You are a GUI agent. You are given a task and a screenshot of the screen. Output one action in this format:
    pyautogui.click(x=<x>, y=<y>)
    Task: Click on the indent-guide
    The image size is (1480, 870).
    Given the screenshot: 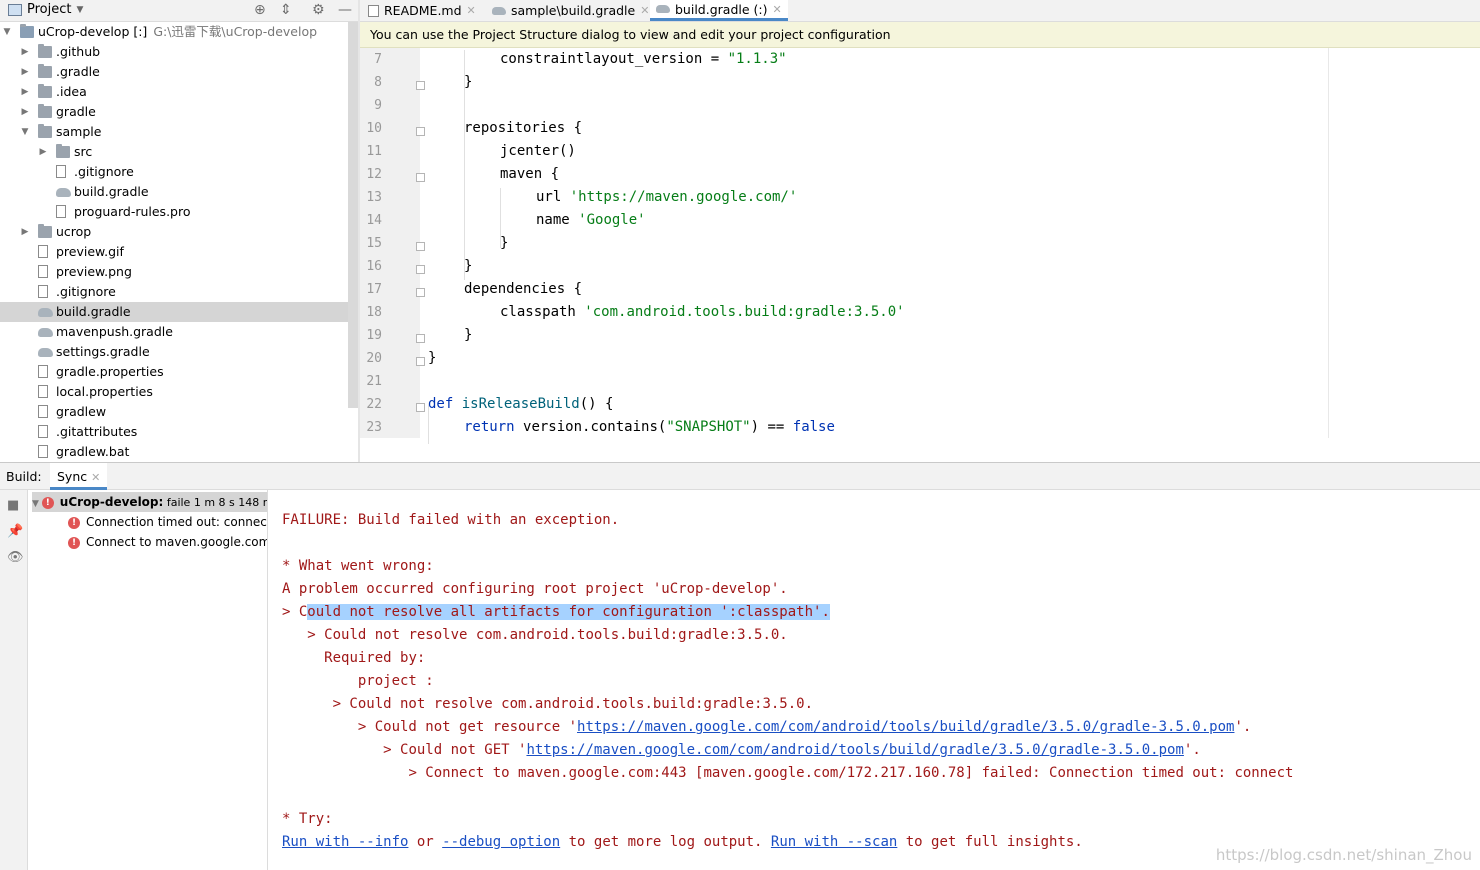 What is the action you would take?
    pyautogui.click(x=464, y=165)
    